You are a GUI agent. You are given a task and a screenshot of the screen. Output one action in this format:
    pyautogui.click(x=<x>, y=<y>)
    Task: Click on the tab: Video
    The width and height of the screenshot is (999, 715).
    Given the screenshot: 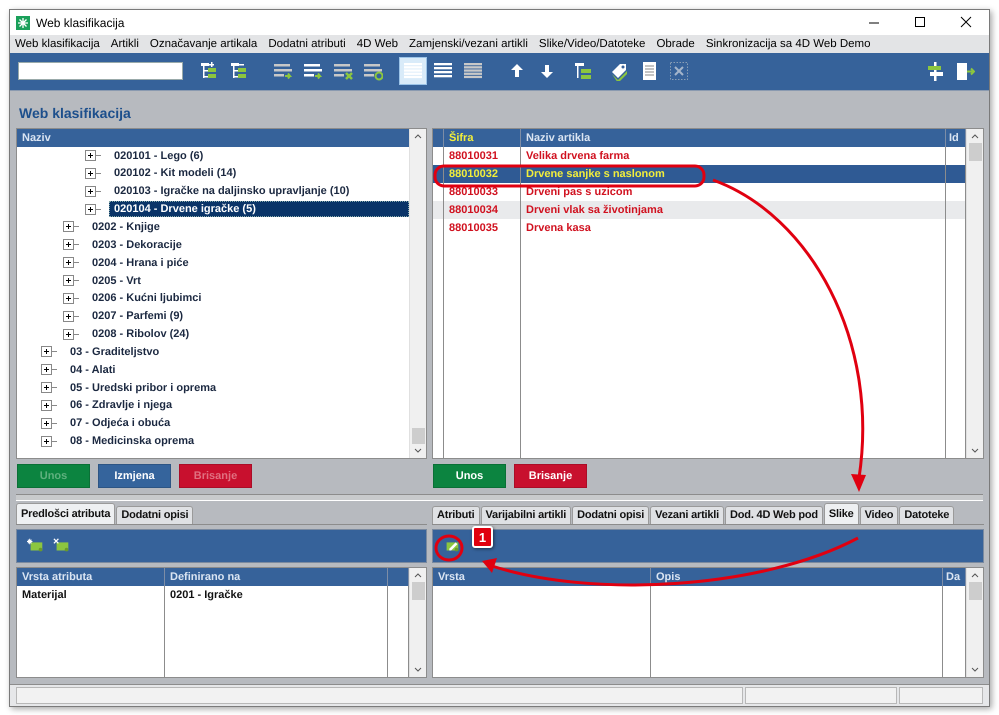 What is the action you would take?
    pyautogui.click(x=879, y=515)
    